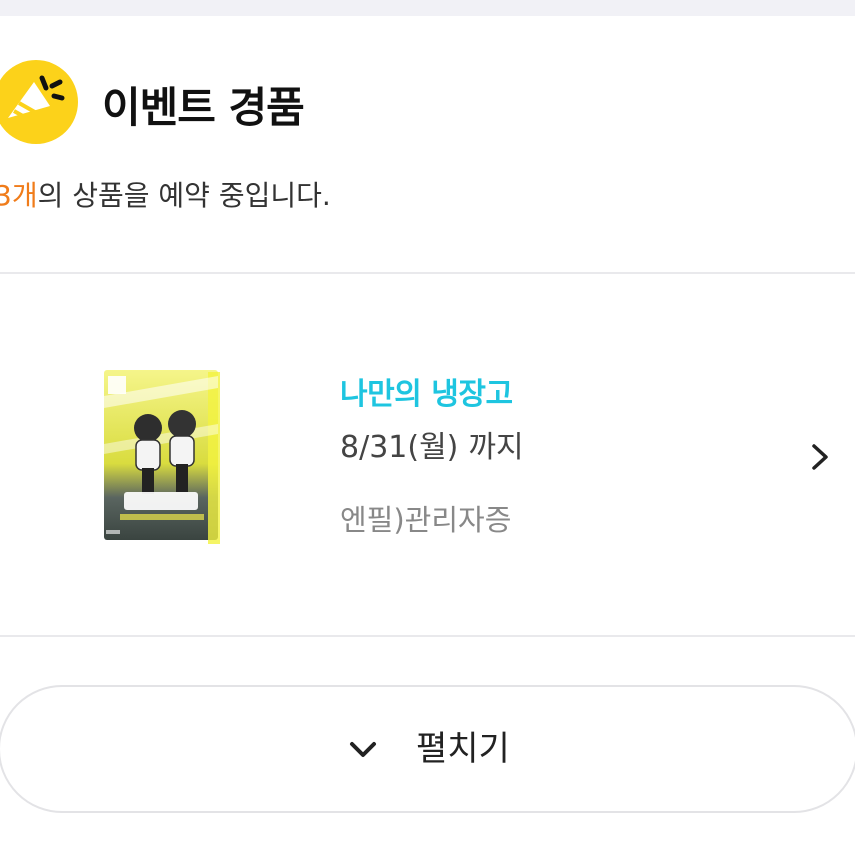 This screenshot has height=855, width=855. What do you see at coordinates (463, 749) in the screenshot?
I see `expand-label: 펼치기` at bounding box center [463, 749].